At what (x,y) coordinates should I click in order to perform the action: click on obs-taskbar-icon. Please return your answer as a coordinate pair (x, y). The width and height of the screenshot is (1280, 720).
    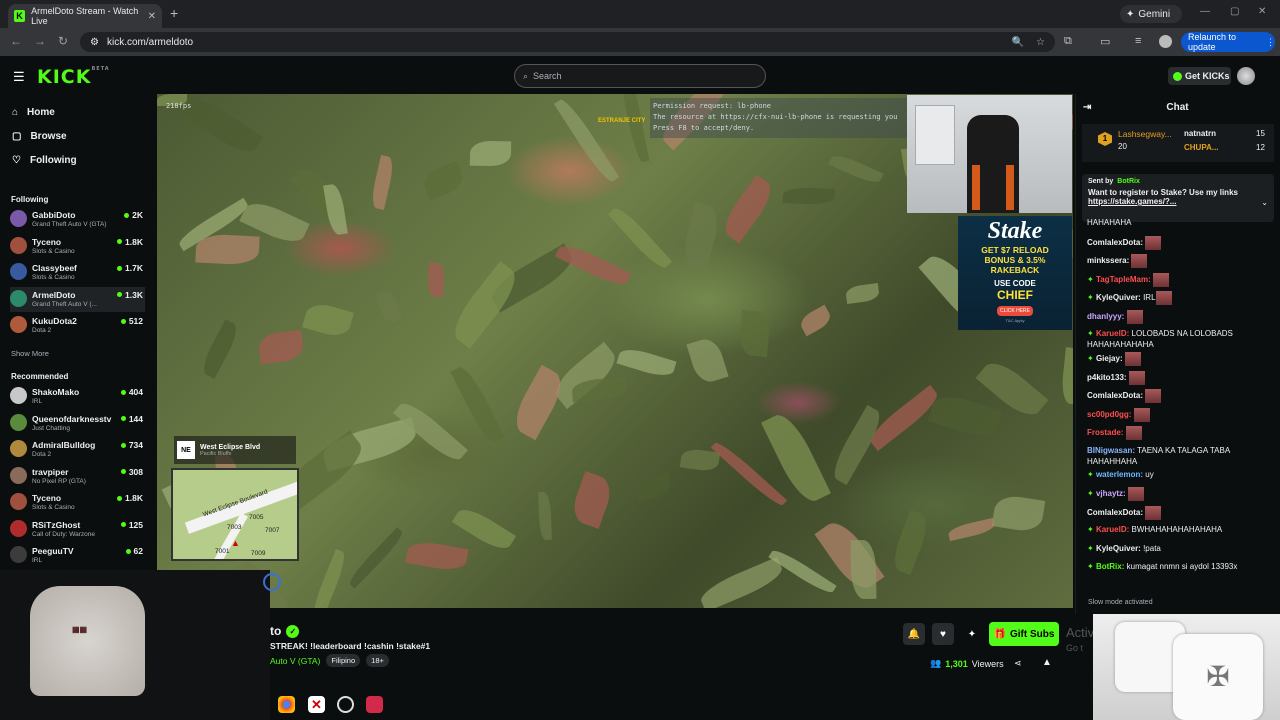
    Looking at the image, I should click on (345, 704).